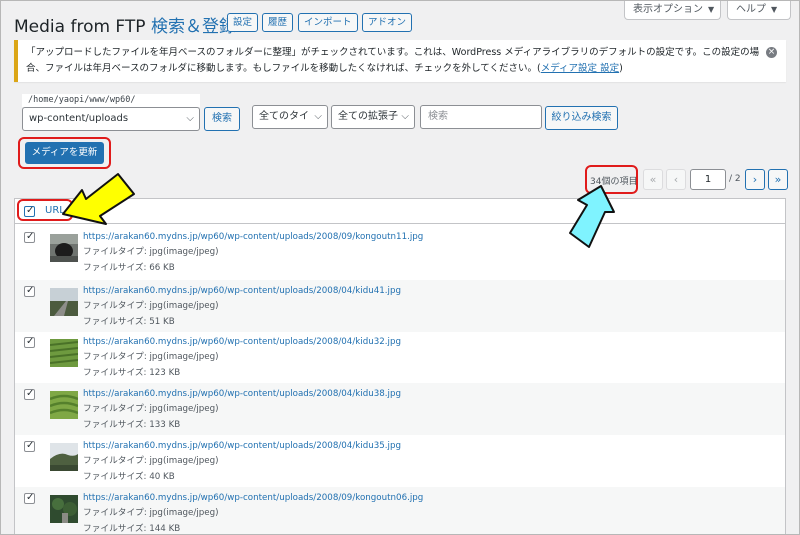 This screenshot has width=800, height=535. Describe the element at coordinates (735, 179) in the screenshot. I see `total-pages: / 2` at that location.